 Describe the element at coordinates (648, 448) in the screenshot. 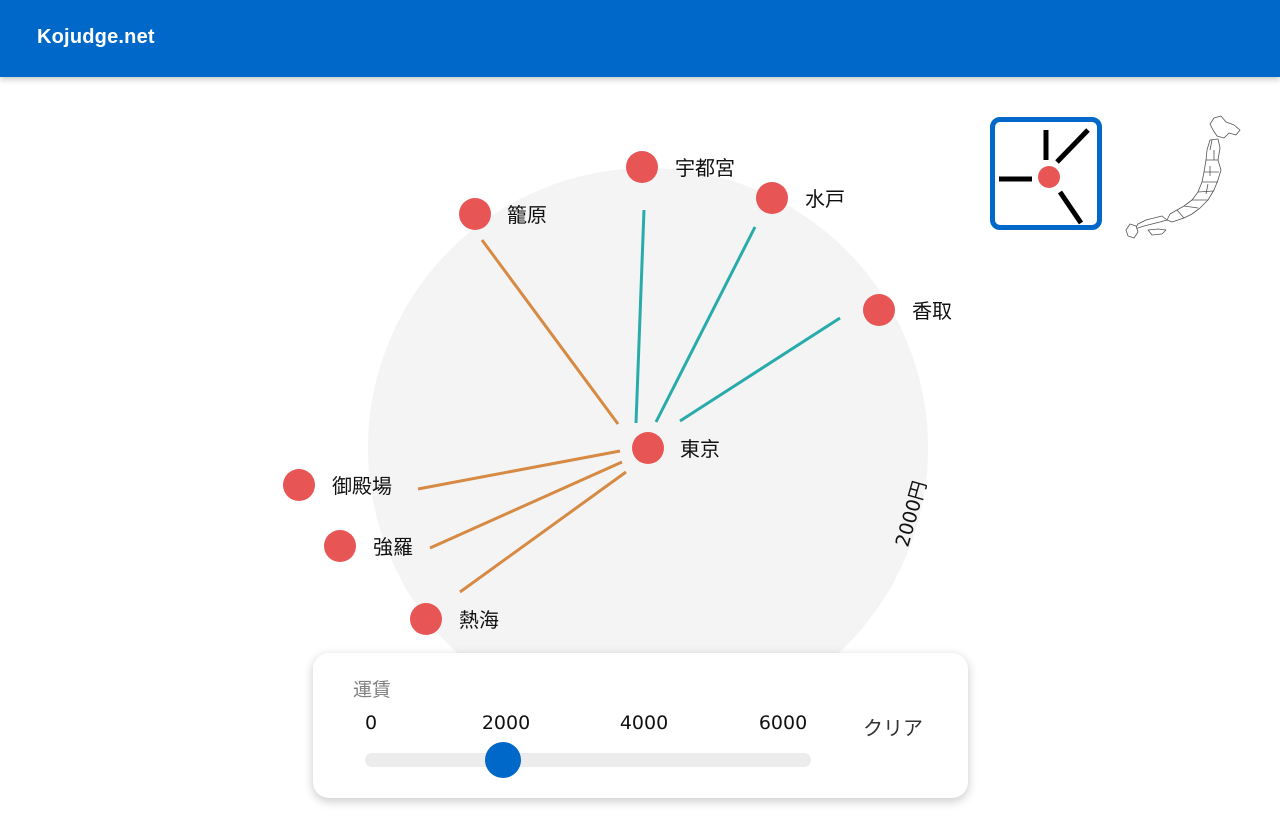

I see `station-dot-tokyo` at that location.